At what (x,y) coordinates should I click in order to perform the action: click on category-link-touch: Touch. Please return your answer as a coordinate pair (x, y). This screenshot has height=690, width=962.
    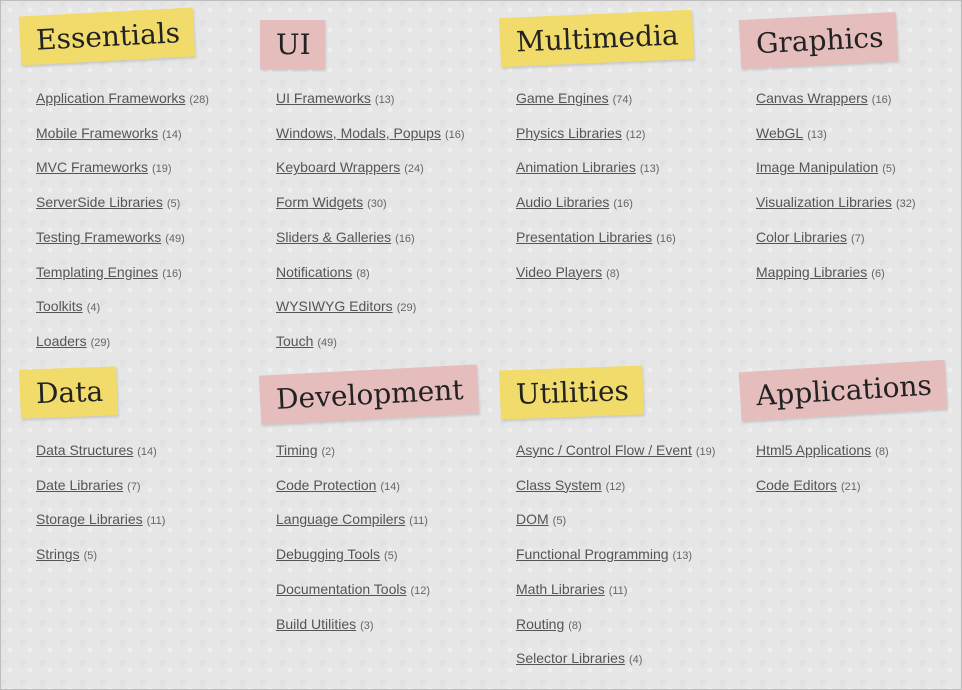
    Looking at the image, I should click on (294, 341).